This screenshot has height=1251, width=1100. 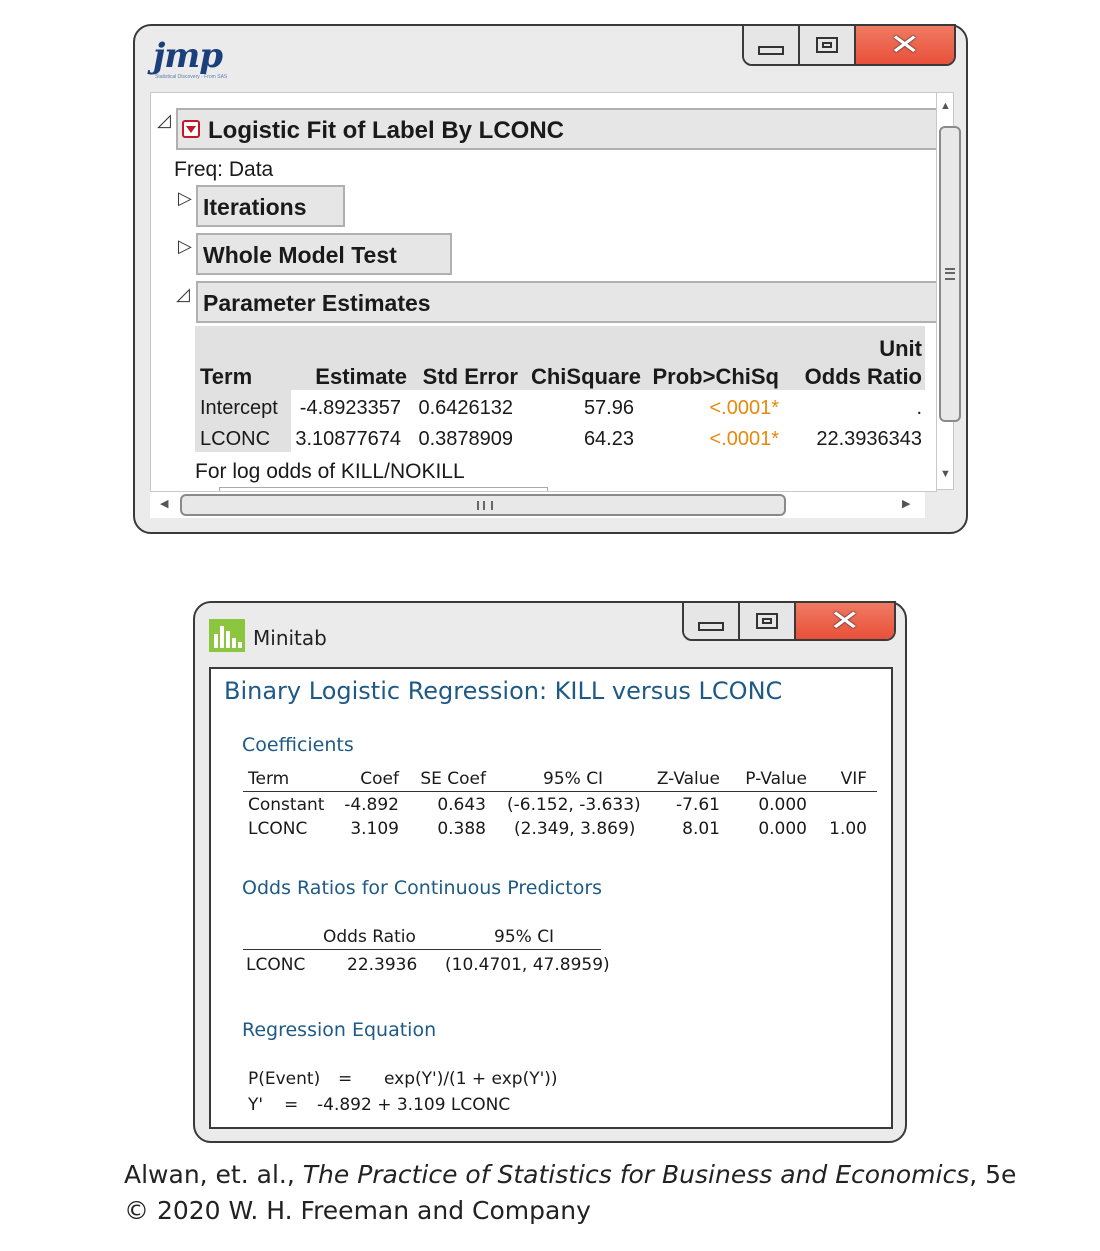 What do you see at coordinates (188, 56) in the screenshot?
I see `jmp-logo: jmp` at bounding box center [188, 56].